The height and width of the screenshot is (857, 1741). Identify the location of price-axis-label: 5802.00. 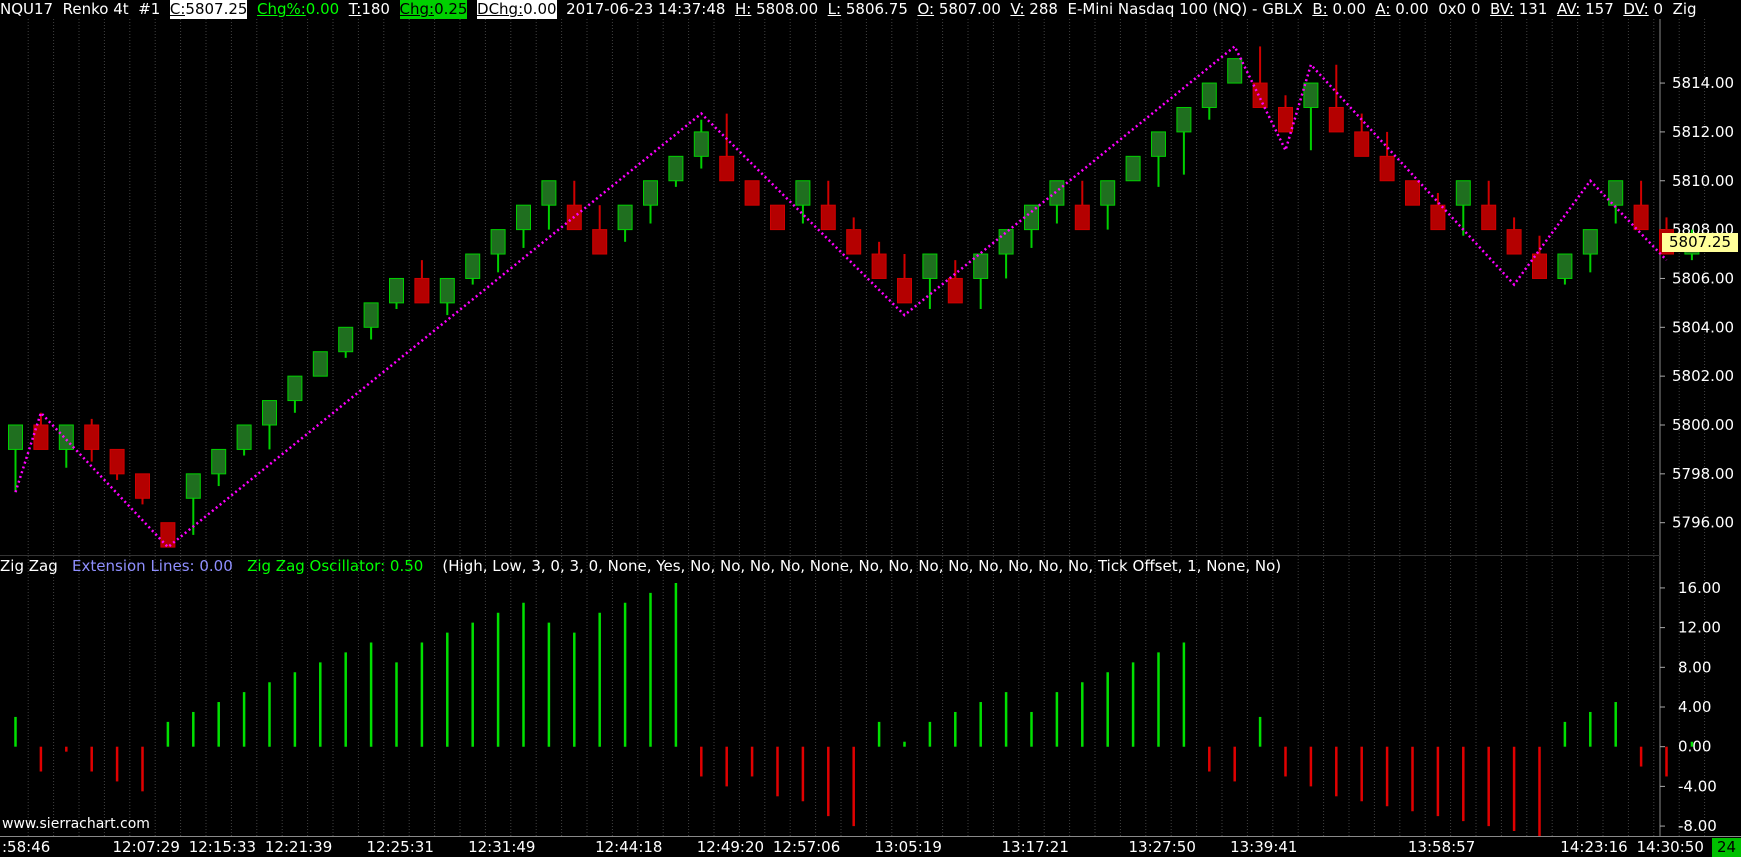
(1703, 376).